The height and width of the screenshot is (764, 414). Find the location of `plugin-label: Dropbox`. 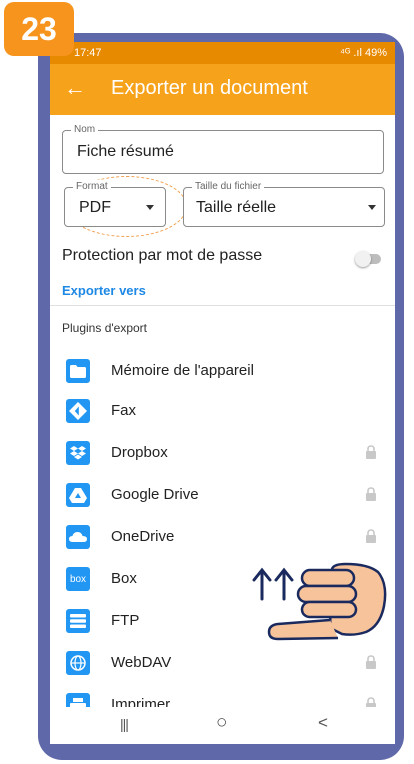

plugin-label: Dropbox is located at coordinates (139, 452).